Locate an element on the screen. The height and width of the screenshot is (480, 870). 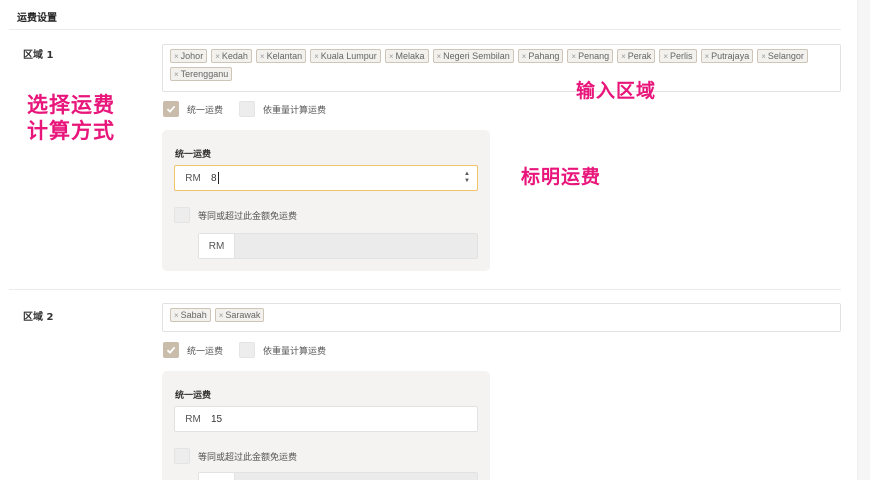
region-2-fee-input: RM 15 is located at coordinates (326, 419).